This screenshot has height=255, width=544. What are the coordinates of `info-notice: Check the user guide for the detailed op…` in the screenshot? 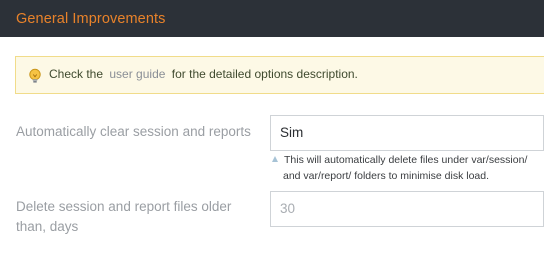 It's located at (279, 75).